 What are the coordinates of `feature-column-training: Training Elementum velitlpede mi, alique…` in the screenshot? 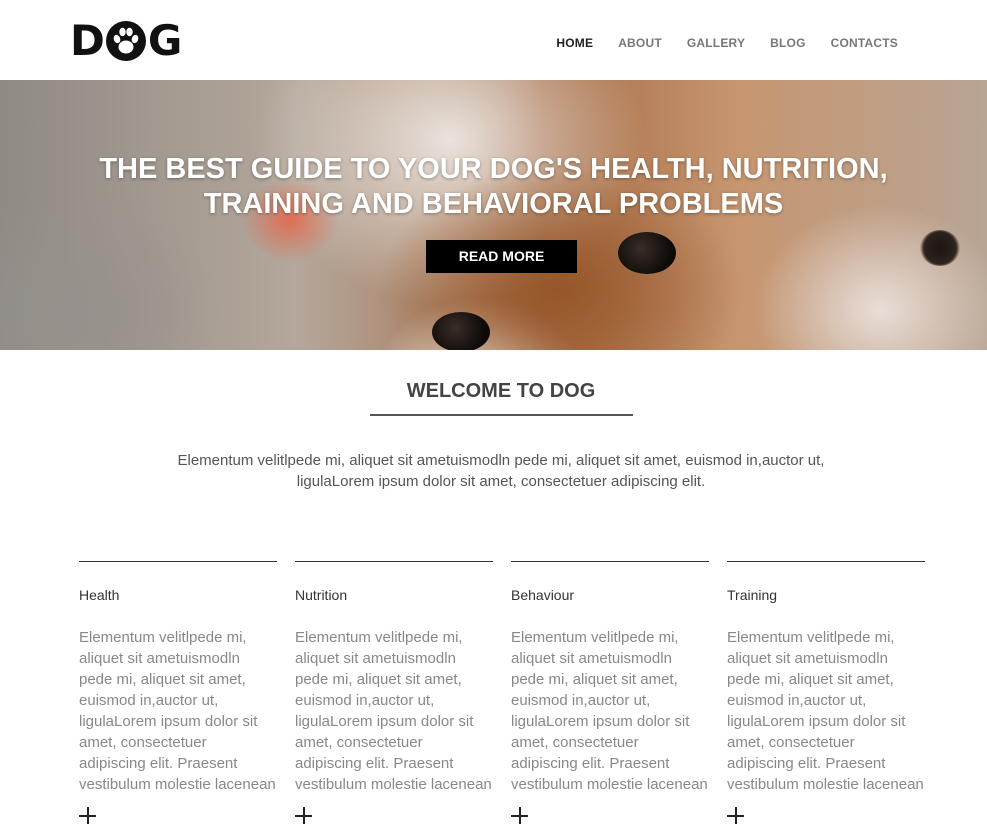 It's located at (826, 692).